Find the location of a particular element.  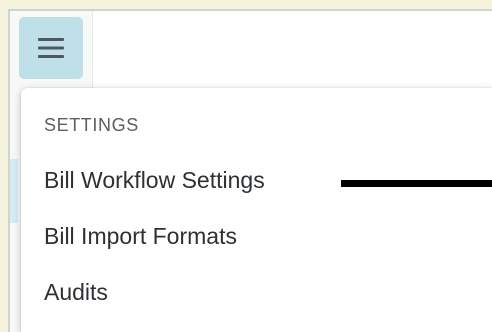

menu-item-bill-workflow-settings: Bill Workflow Settings is located at coordinates (154, 180).